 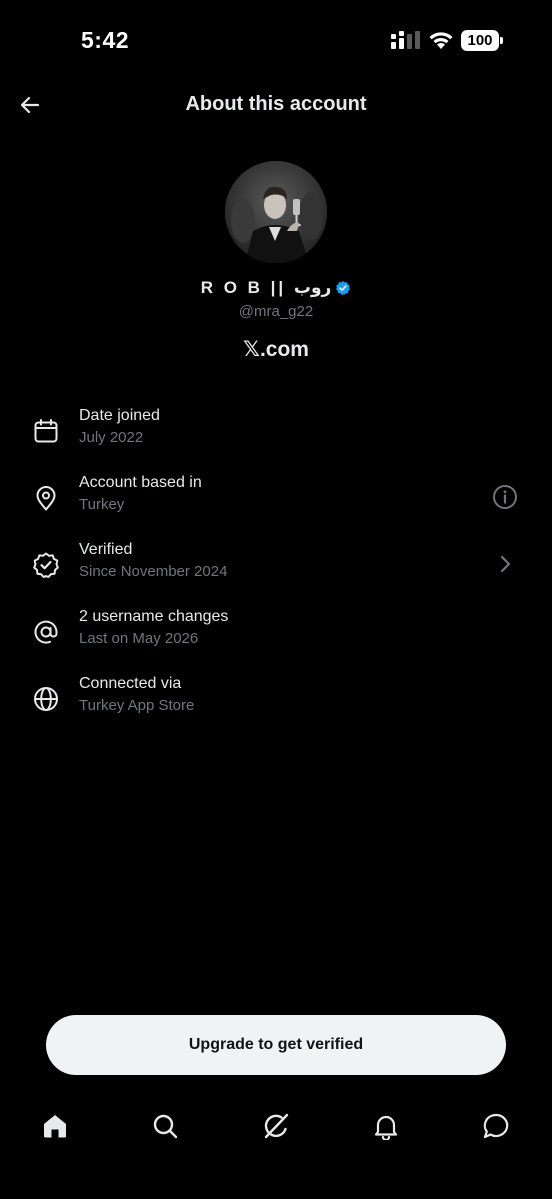 I want to click on bottom-nav, so click(x=276, y=1126).